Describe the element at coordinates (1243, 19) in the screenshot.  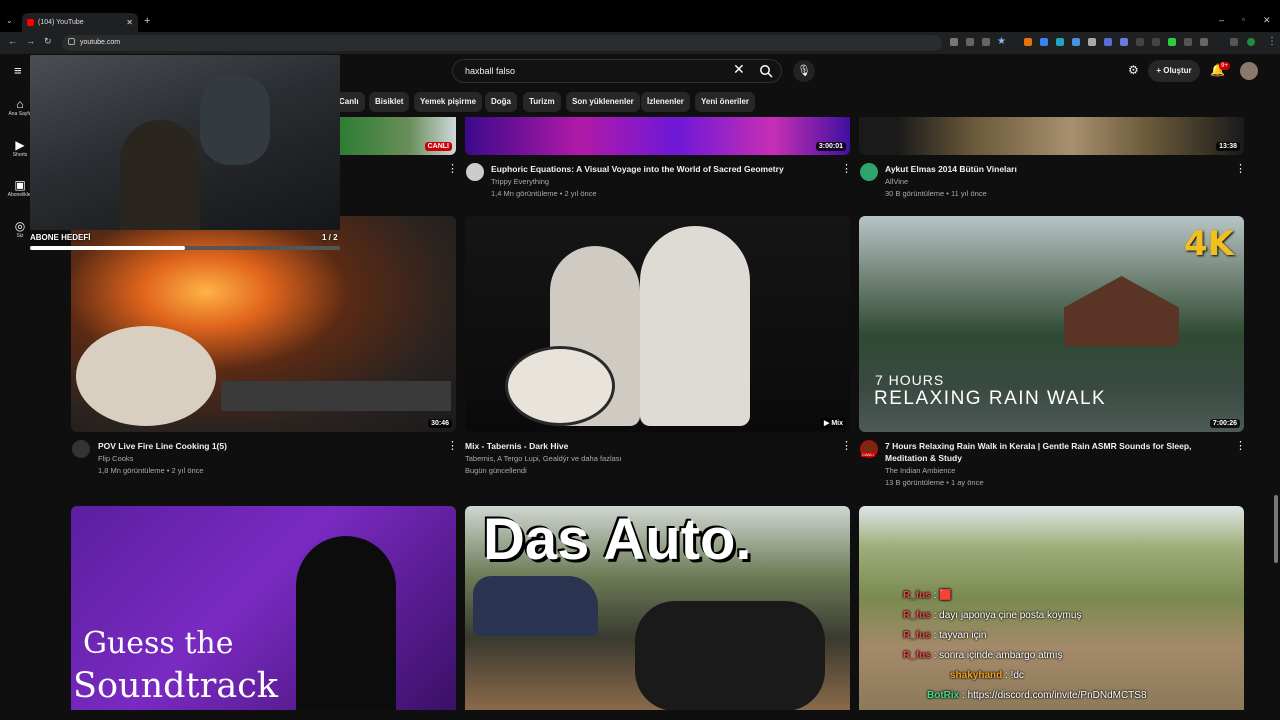
I see `maximize-icon: ▫` at that location.